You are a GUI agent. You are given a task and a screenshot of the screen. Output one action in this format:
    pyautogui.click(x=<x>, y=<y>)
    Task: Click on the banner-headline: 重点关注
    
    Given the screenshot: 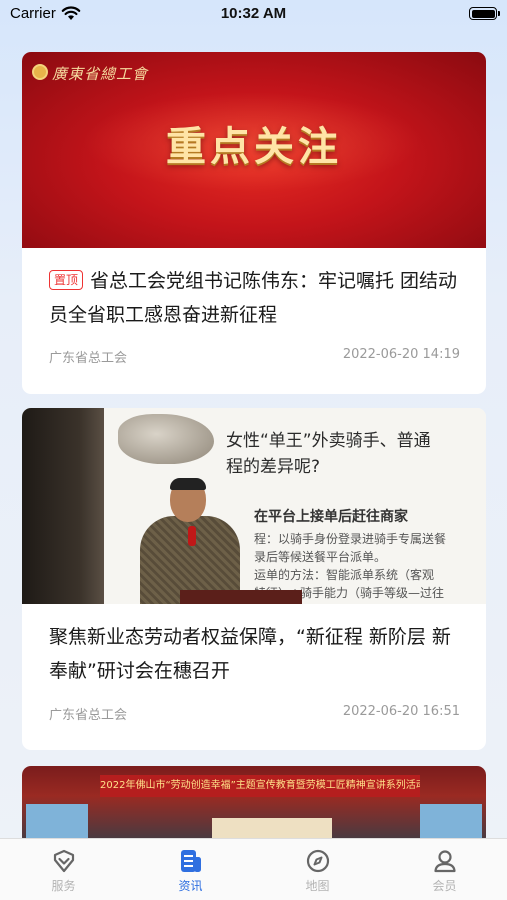 What is the action you would take?
    pyautogui.click(x=254, y=147)
    